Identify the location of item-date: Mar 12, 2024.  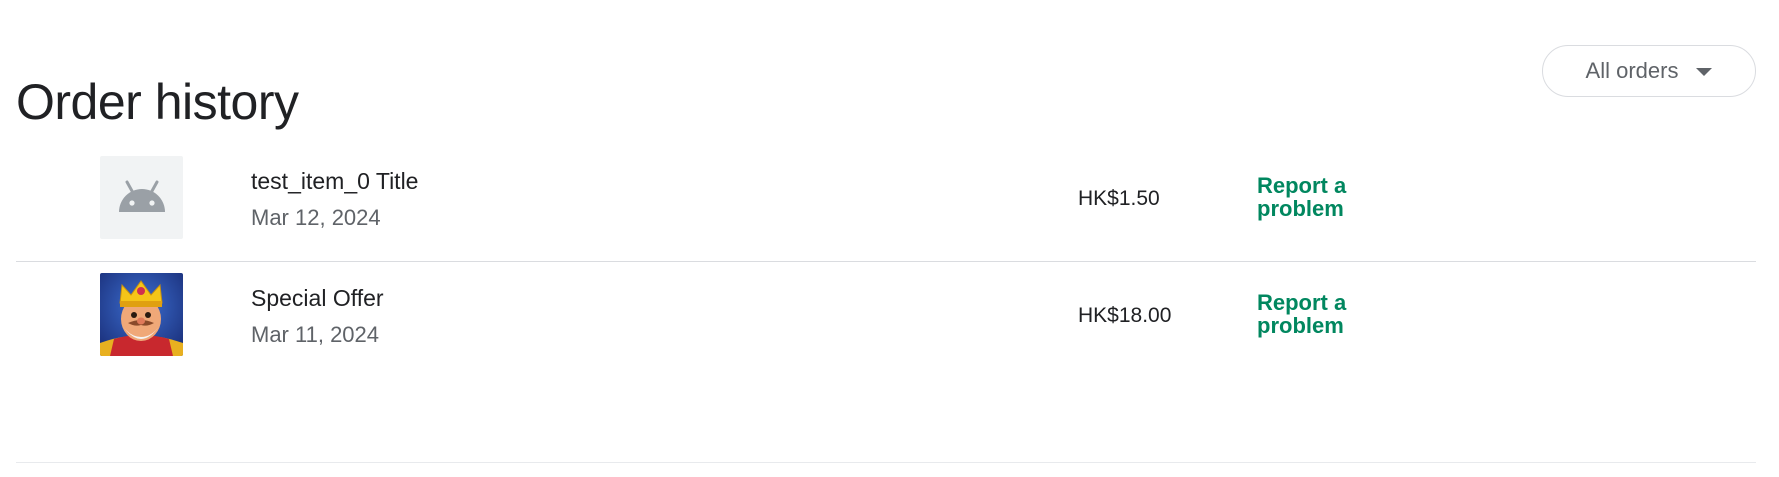
(316, 217).